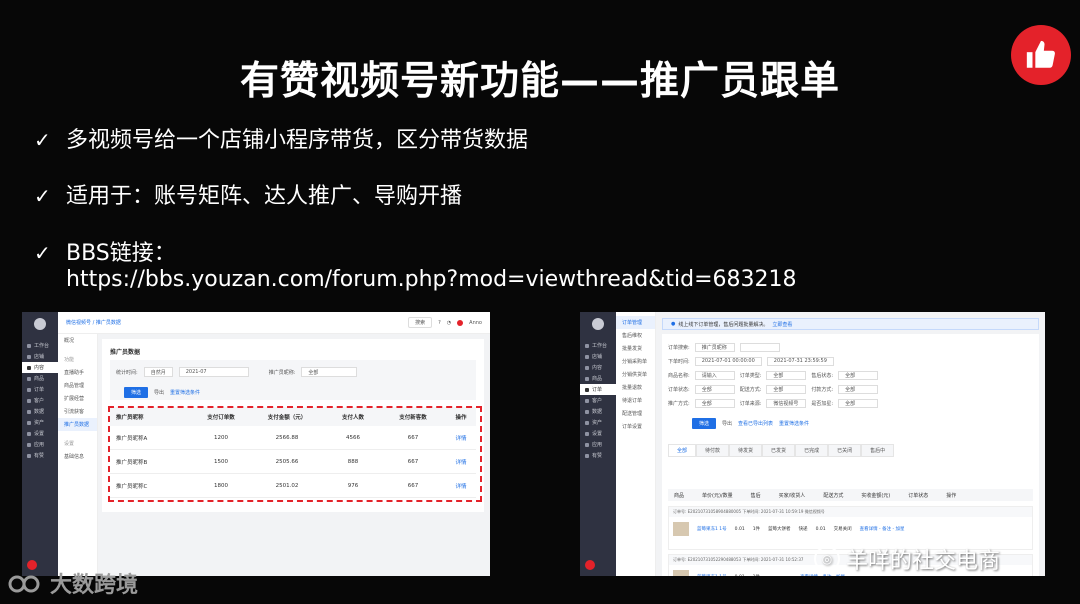 The image size is (1080, 604). What do you see at coordinates (713, 450) in the screenshot?
I see `order-tab: 待付款` at bounding box center [713, 450].